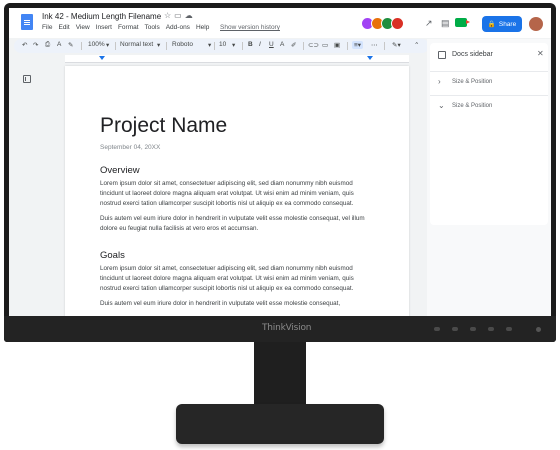 The height and width of the screenshot is (450, 560). I want to click on menu-file: File, so click(47, 27).